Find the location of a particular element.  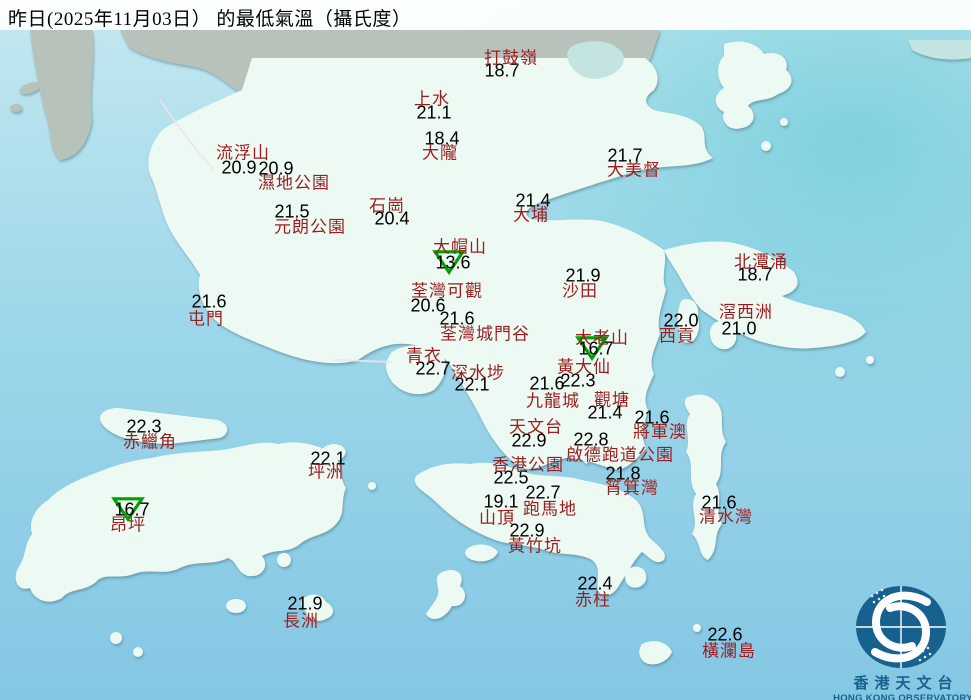

station-label: 啟德跑道公園 is located at coordinates (620, 455).